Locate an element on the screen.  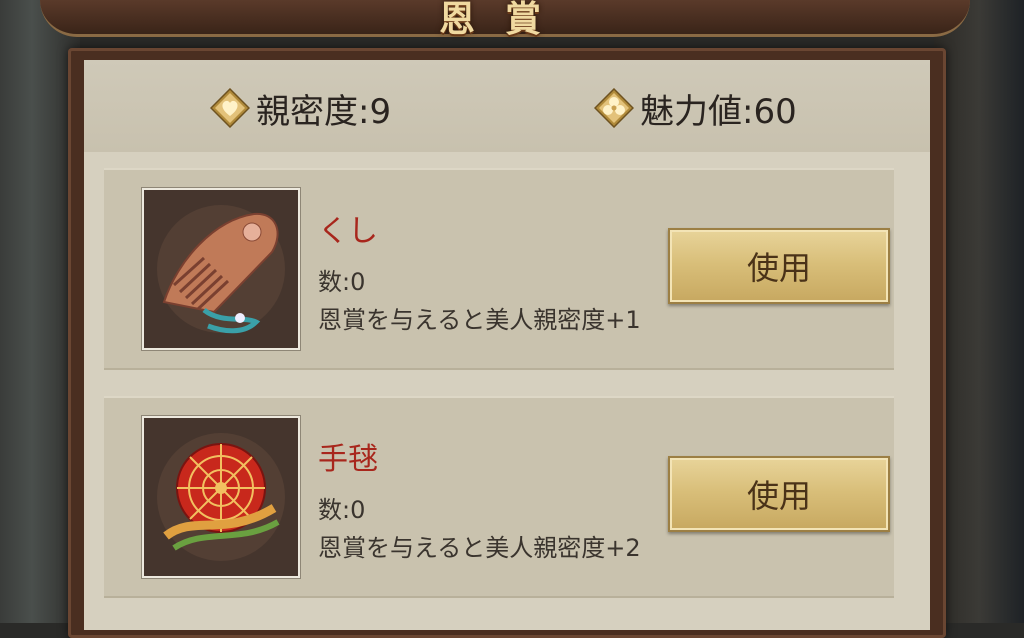
temari-ball-icon is located at coordinates (221, 497).